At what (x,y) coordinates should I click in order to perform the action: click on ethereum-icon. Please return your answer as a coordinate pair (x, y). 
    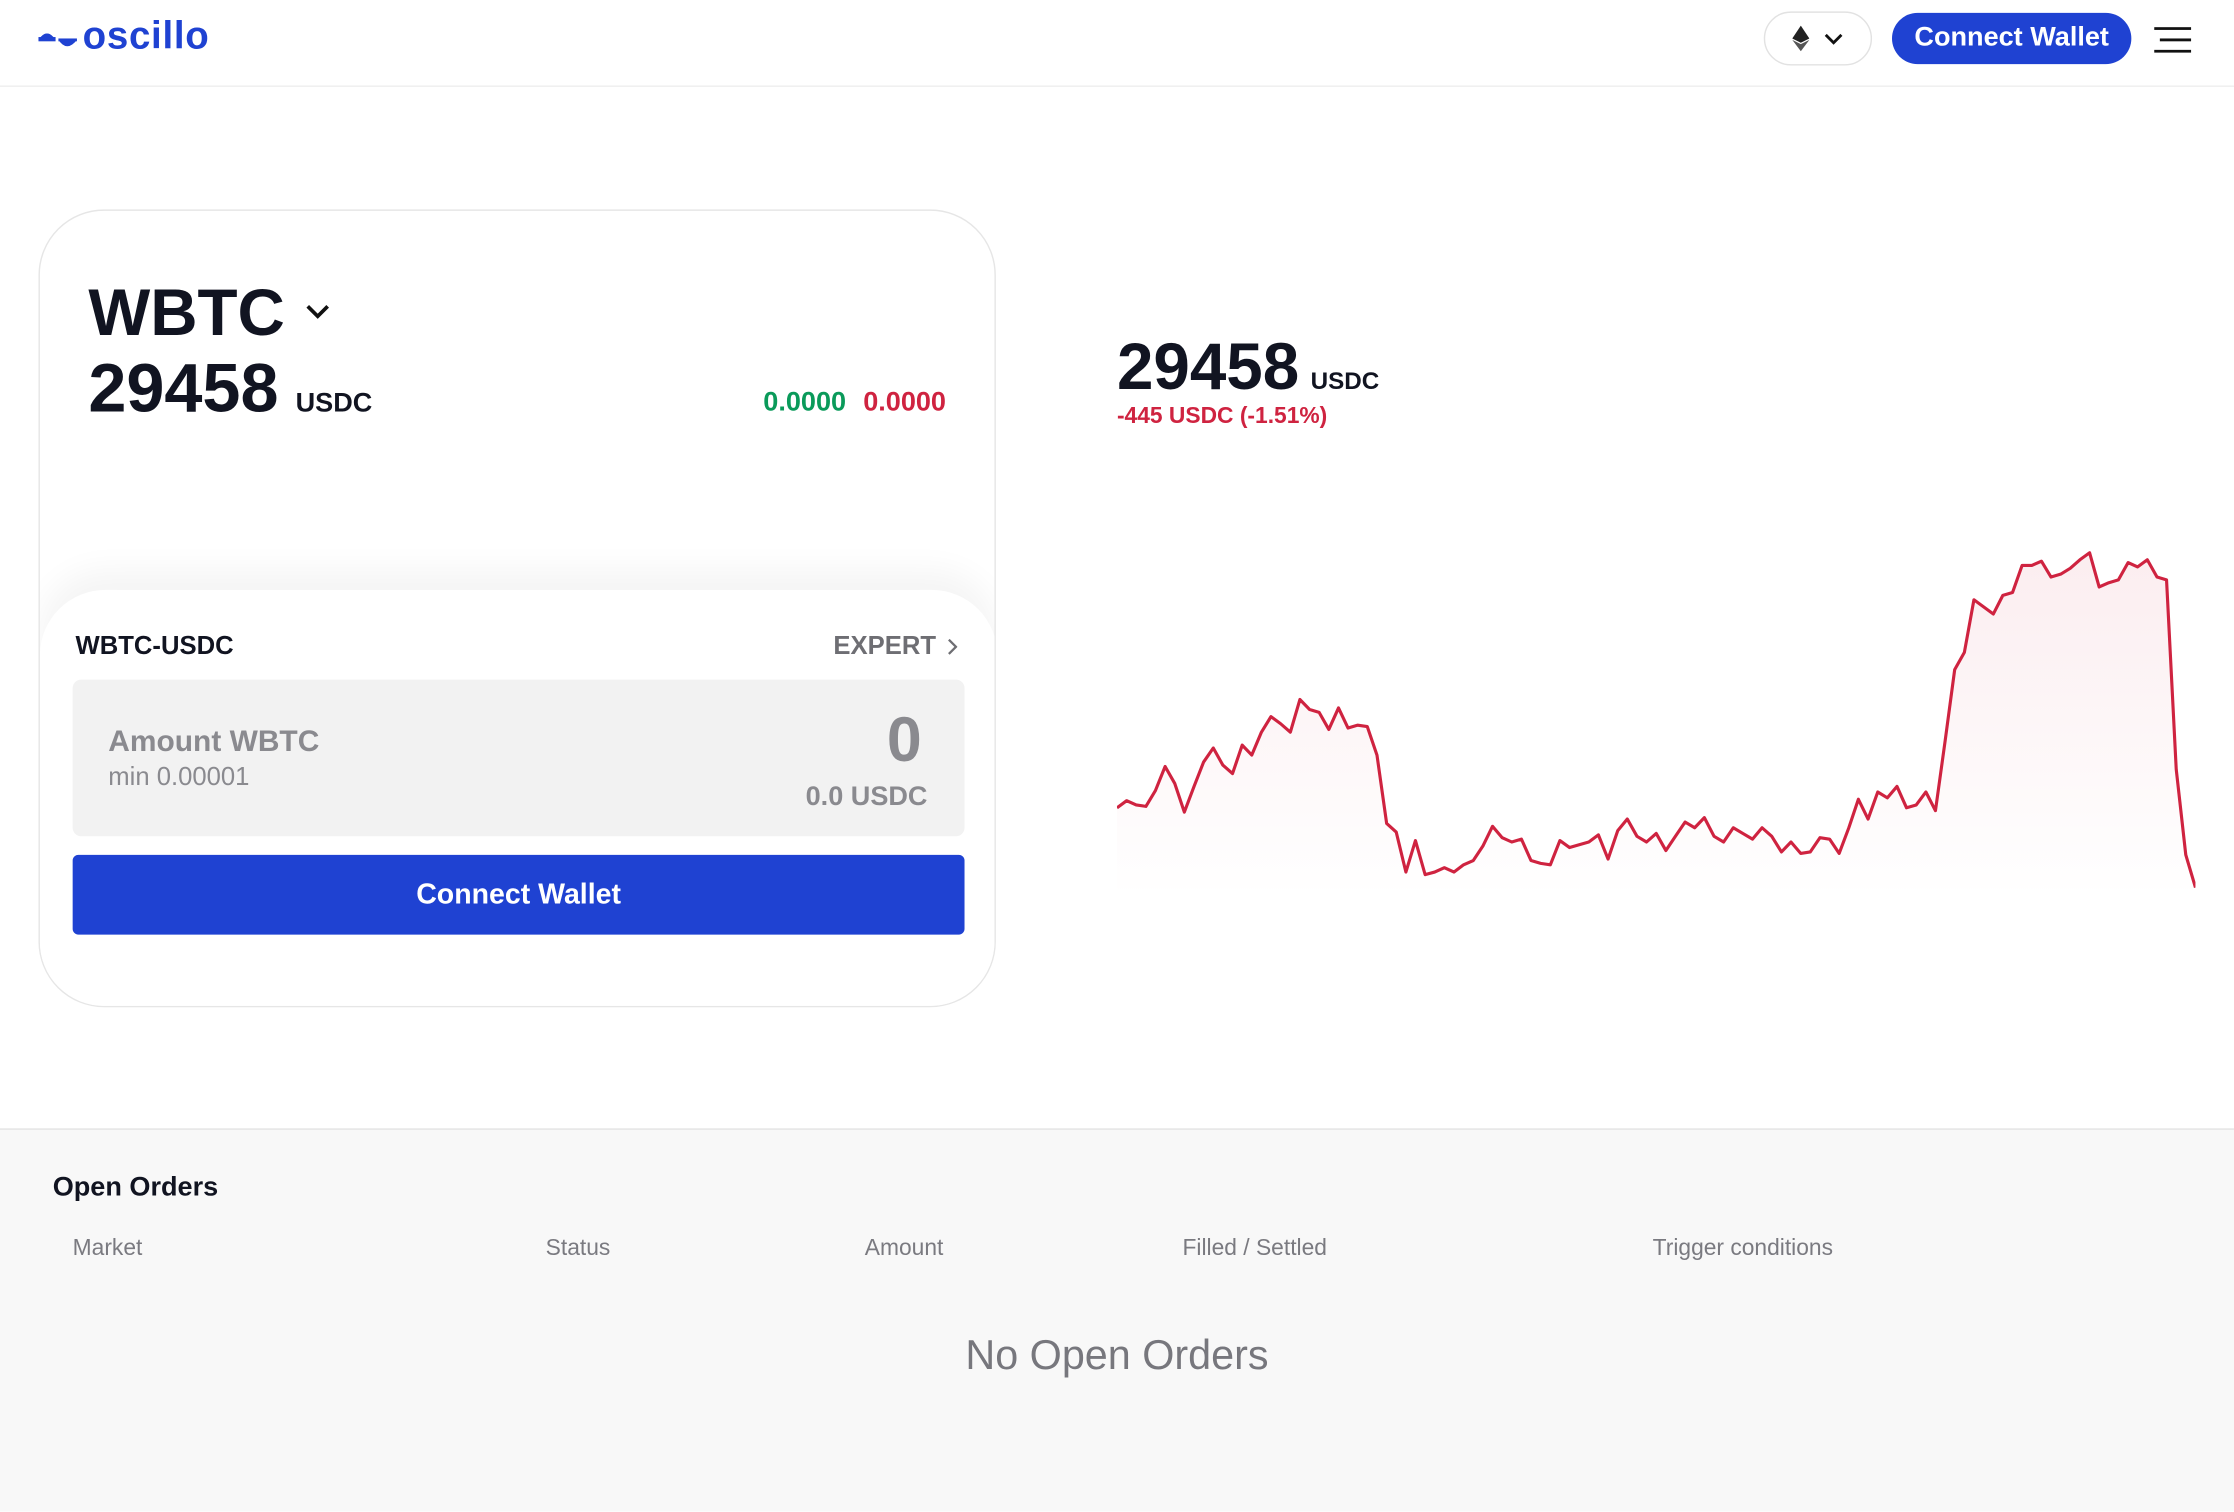
    Looking at the image, I should click on (1800, 39).